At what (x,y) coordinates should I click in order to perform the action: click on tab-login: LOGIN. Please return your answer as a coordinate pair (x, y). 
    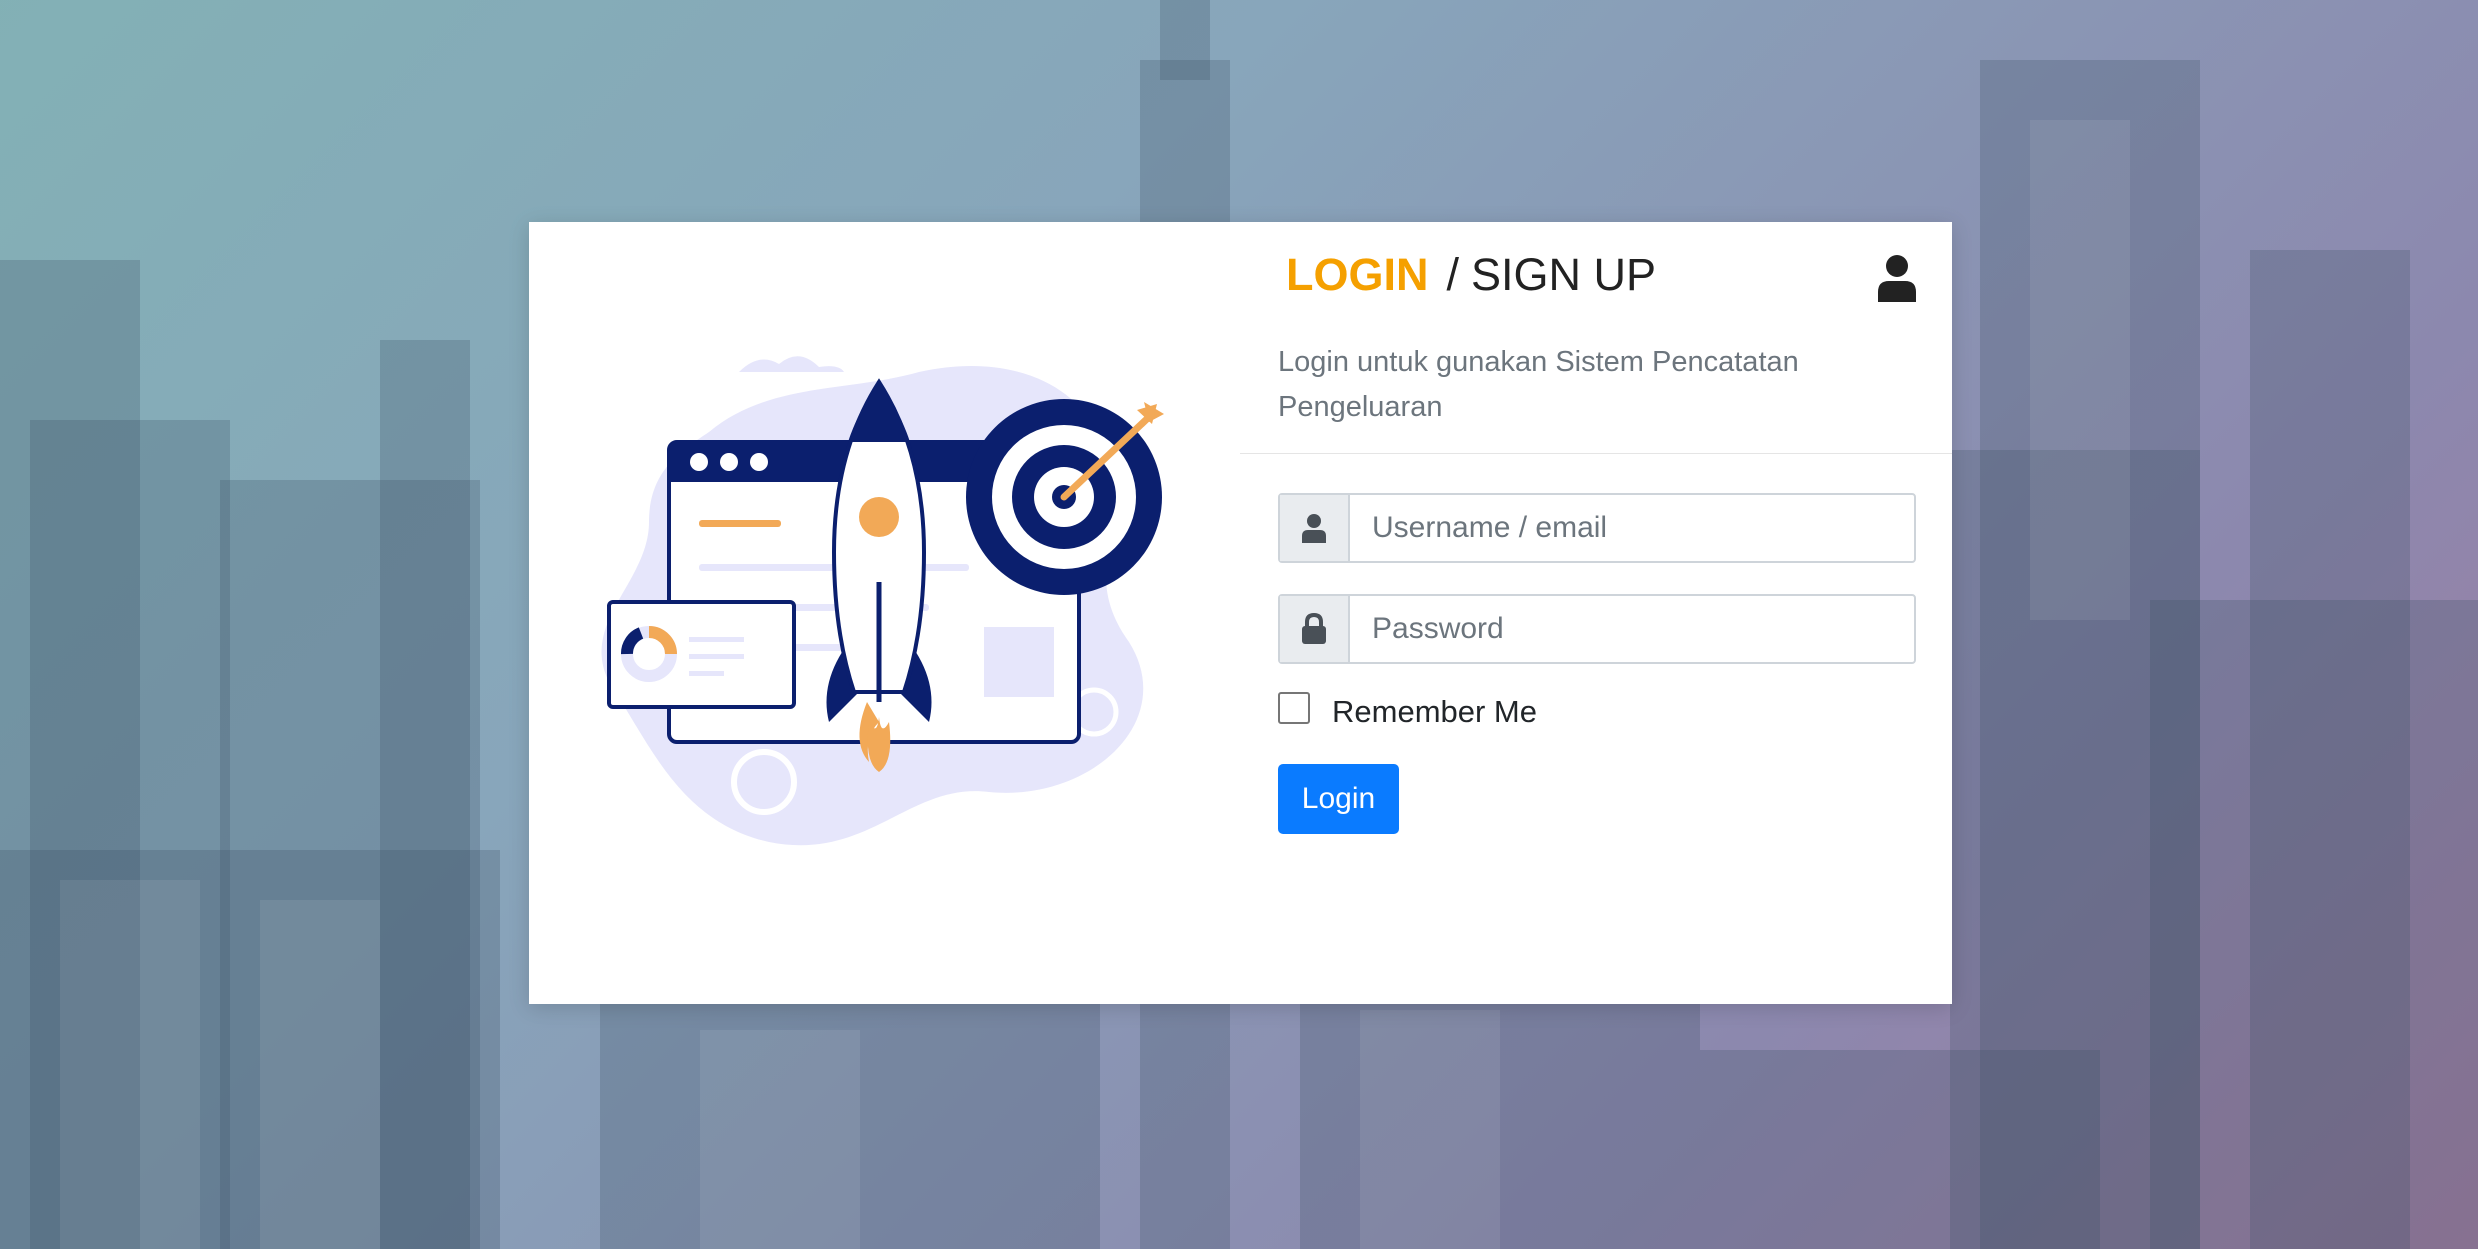
    Looking at the image, I should click on (1357, 274).